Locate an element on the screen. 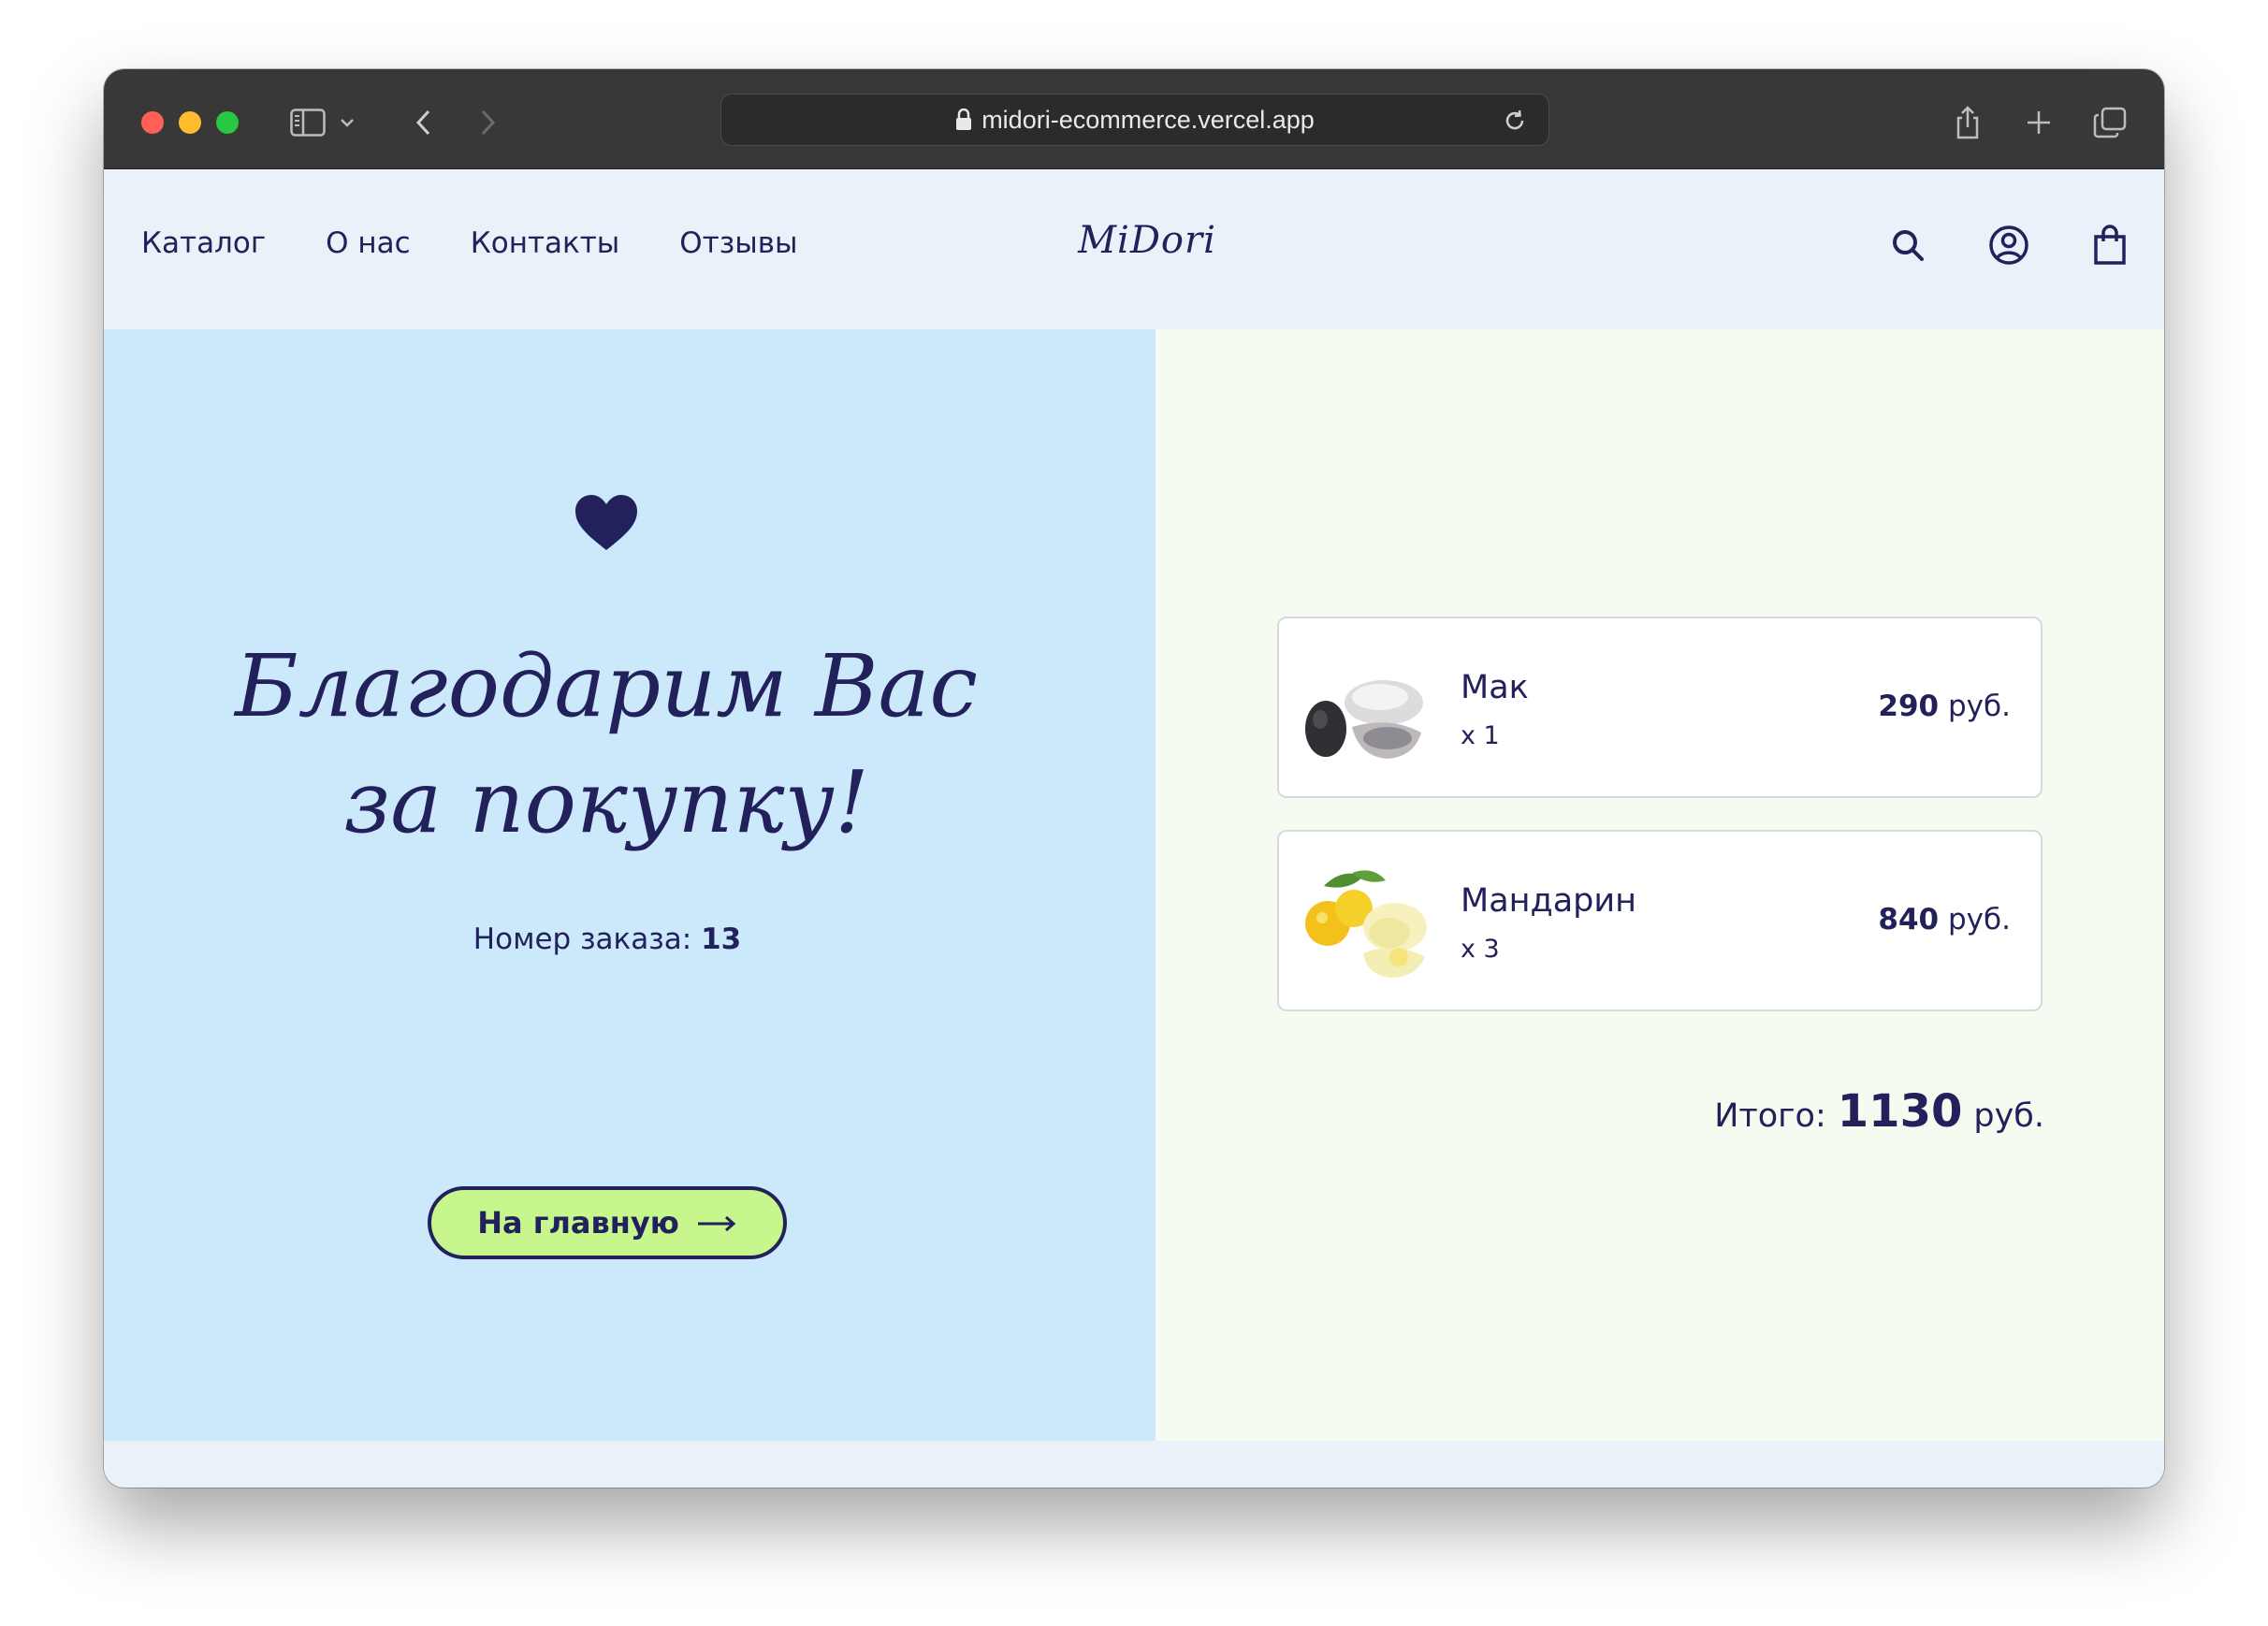 This screenshot has width=2268, height=1626. nav-link-catalog: Каталог is located at coordinates (204, 243).